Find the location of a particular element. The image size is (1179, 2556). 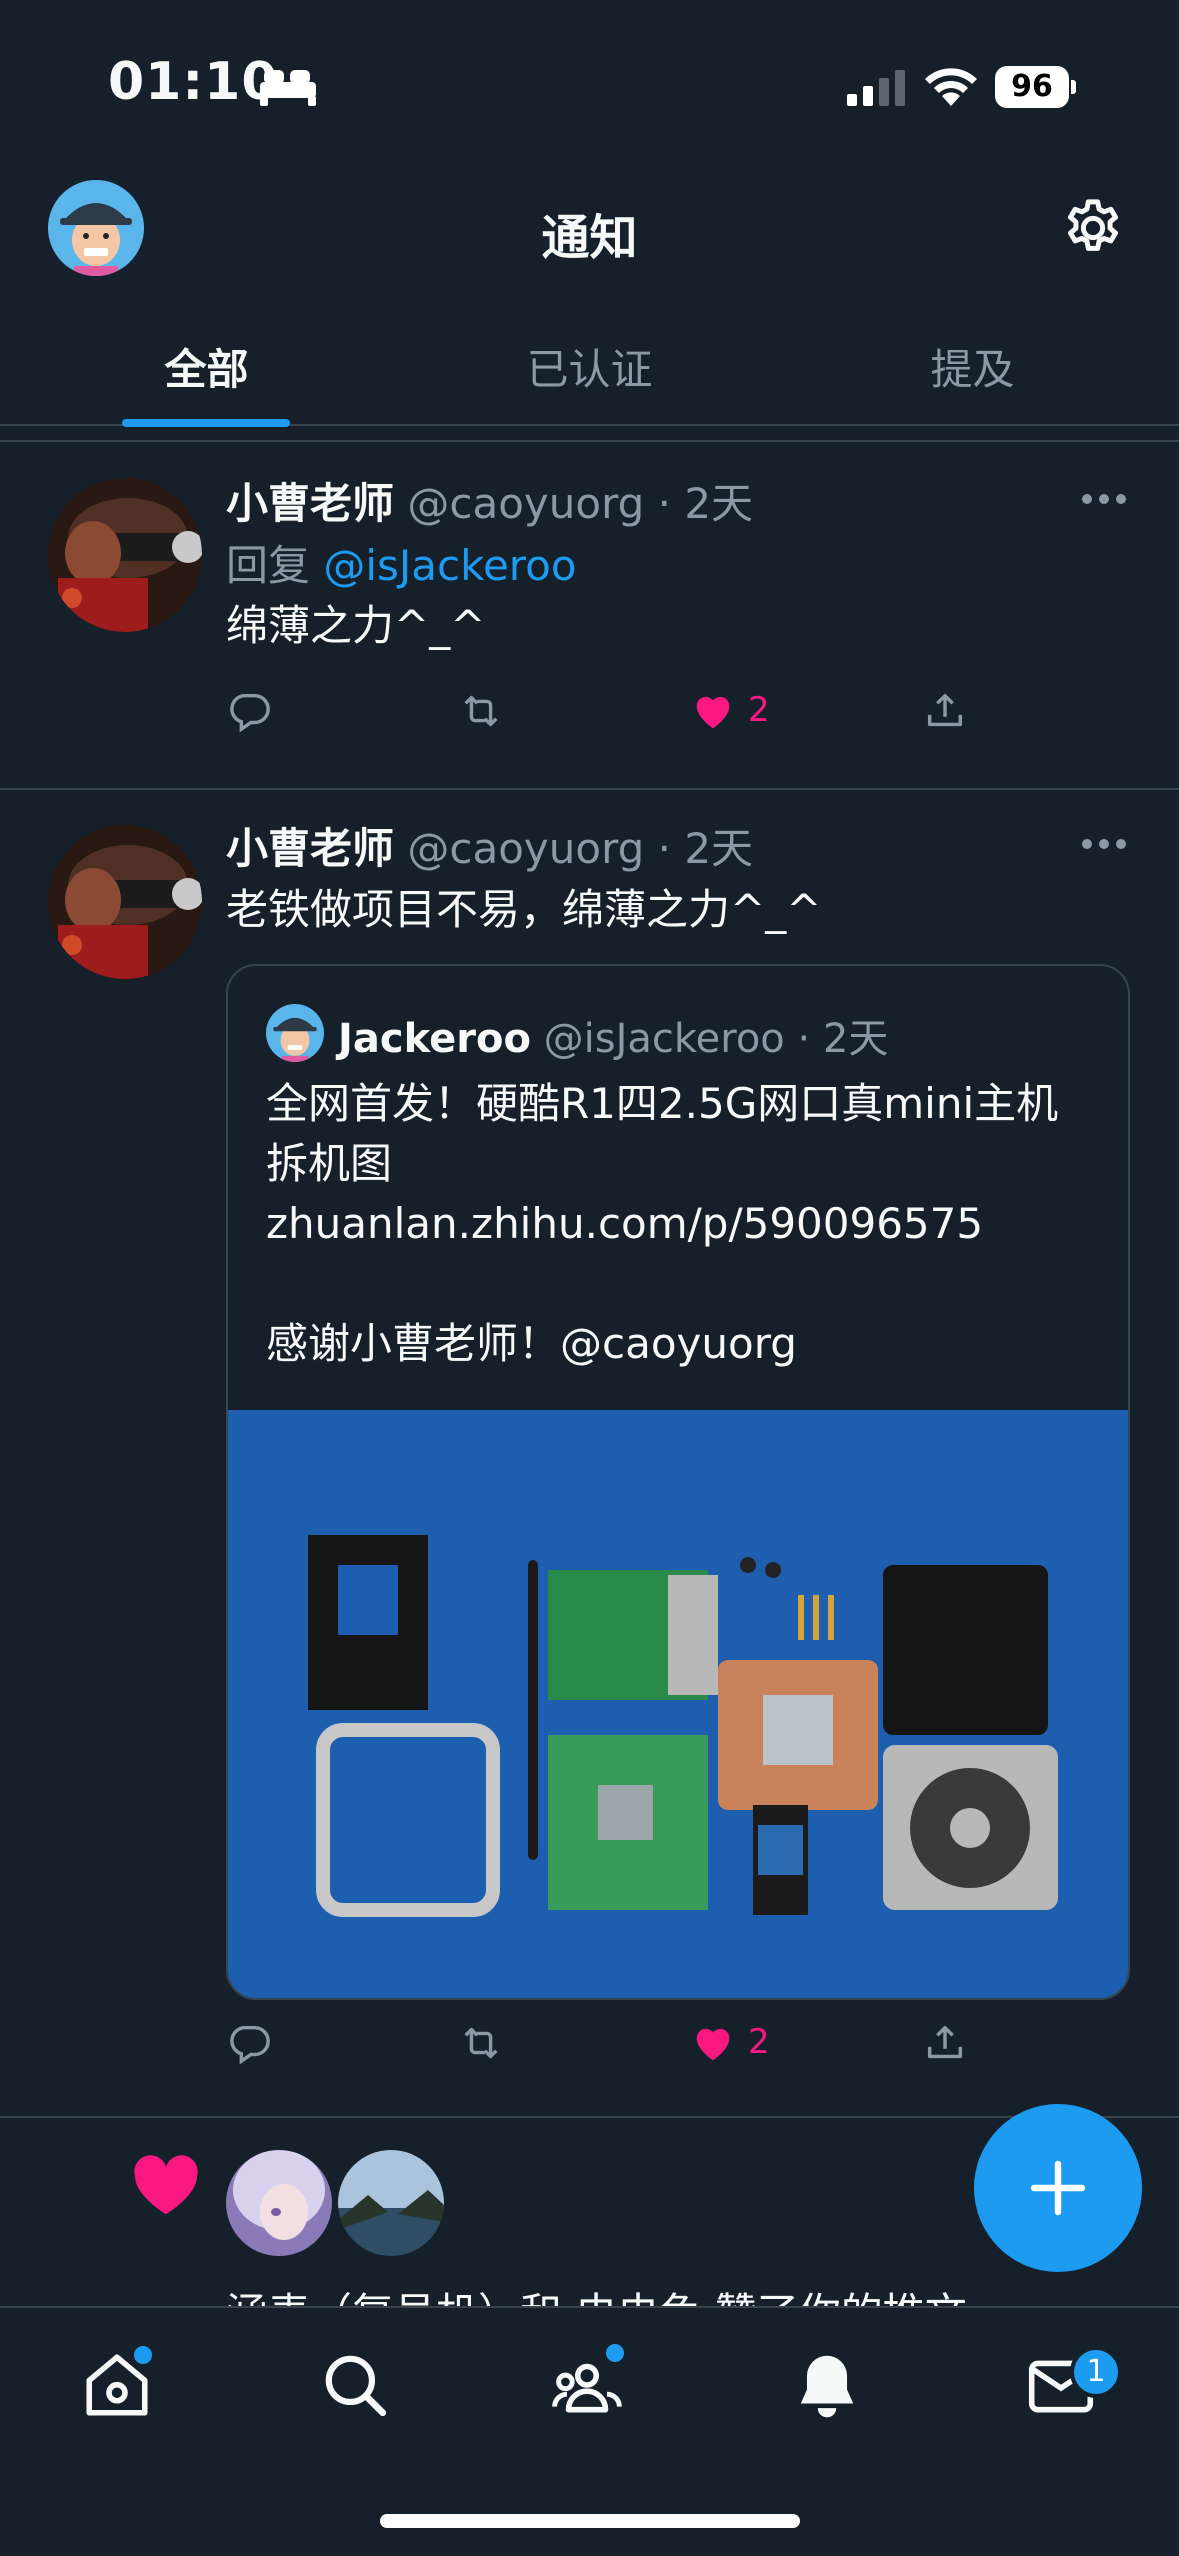

sleep-focus-icon is located at coordinates (288, 88).